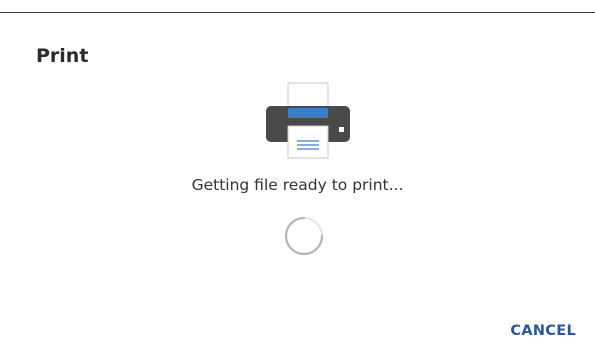 The height and width of the screenshot is (342, 595). I want to click on printer-icon, so click(308, 120).